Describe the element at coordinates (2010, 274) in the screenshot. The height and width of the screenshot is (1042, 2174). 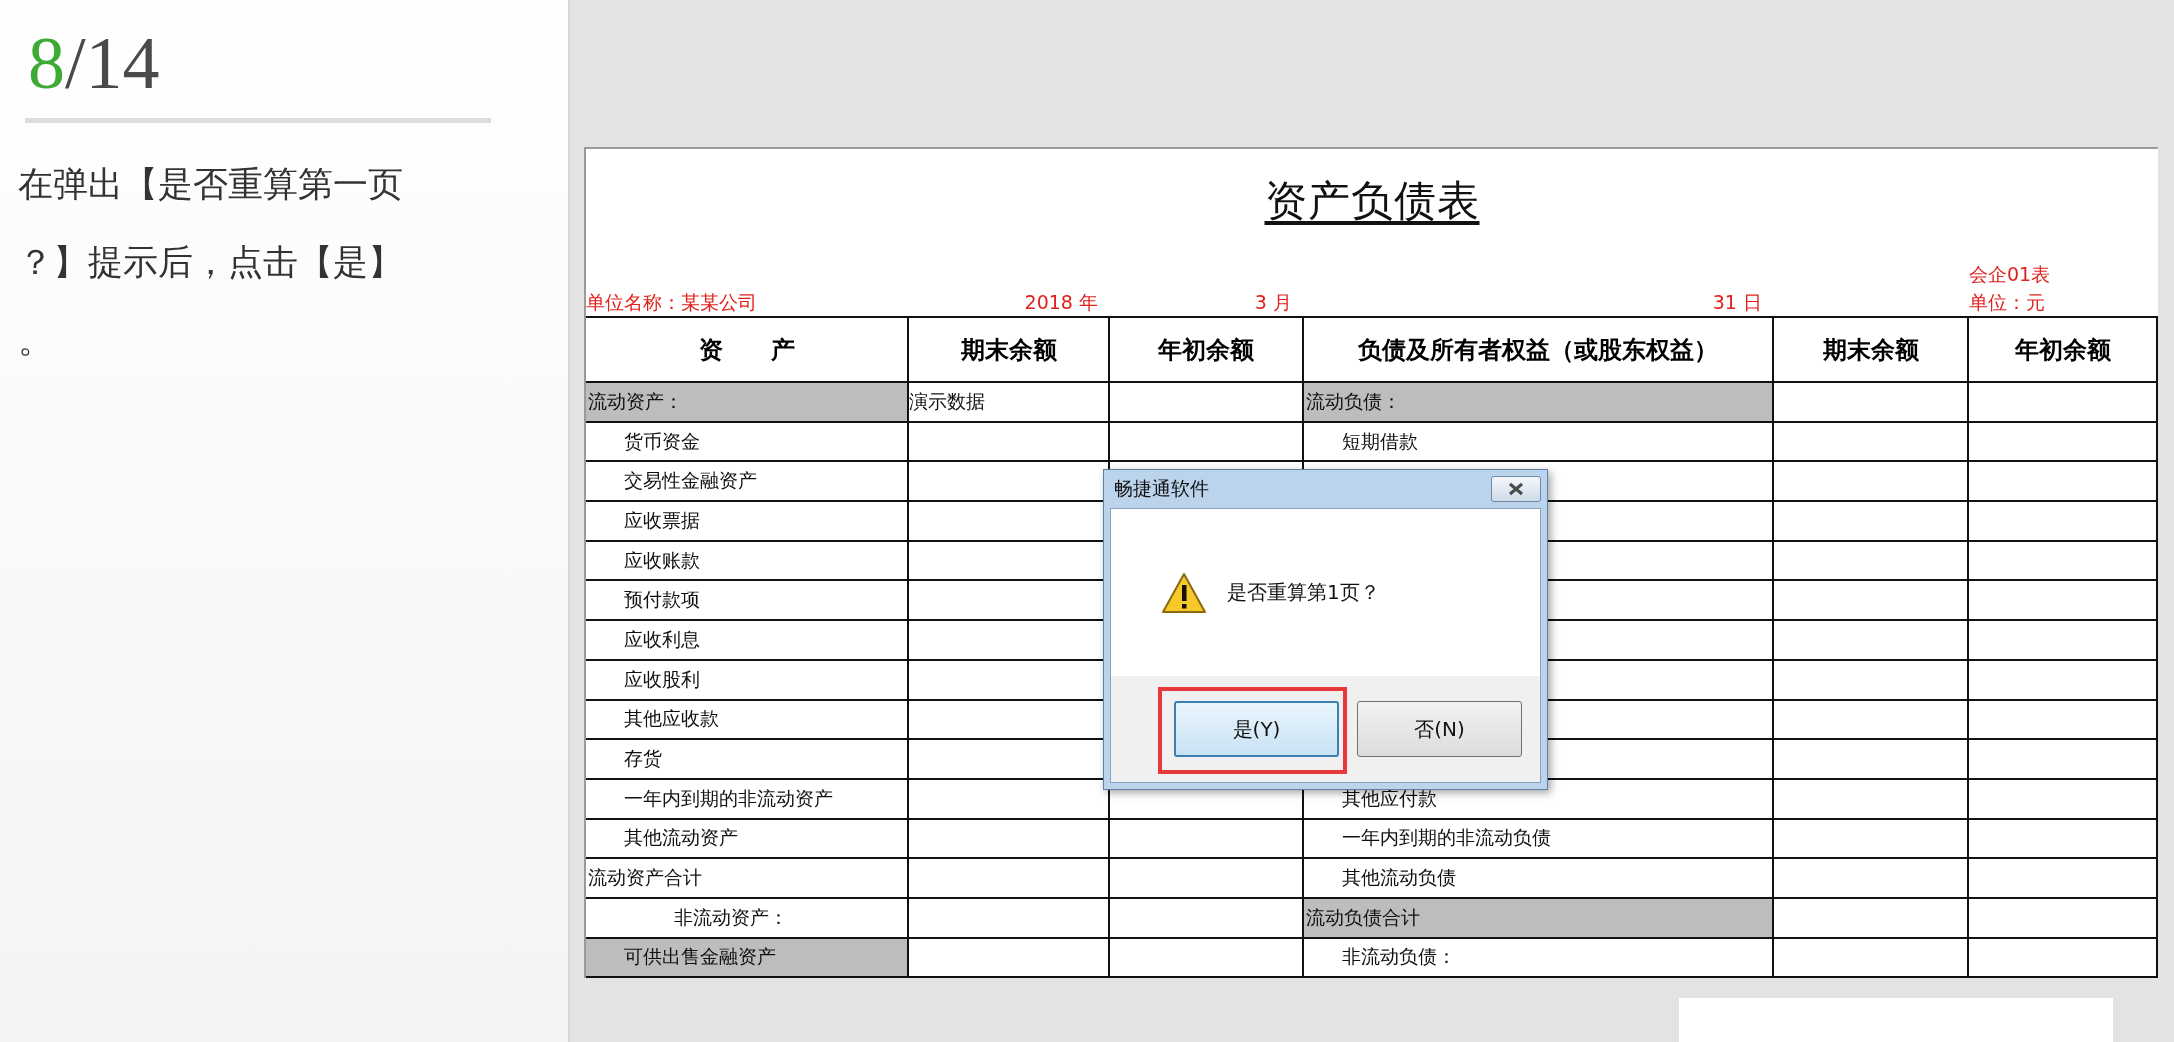
I see `form-code: 会企01表` at that location.